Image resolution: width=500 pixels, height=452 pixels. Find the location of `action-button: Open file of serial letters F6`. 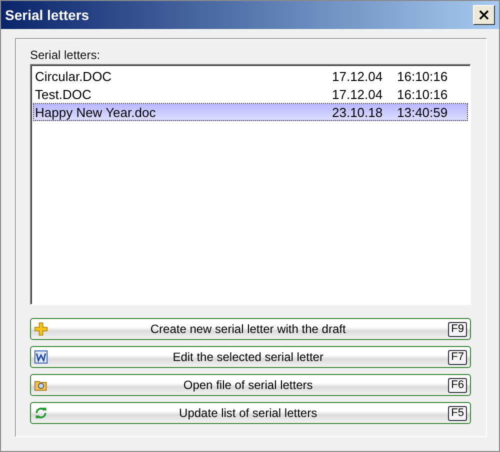

action-button: Open file of serial letters F6 is located at coordinates (250, 385).